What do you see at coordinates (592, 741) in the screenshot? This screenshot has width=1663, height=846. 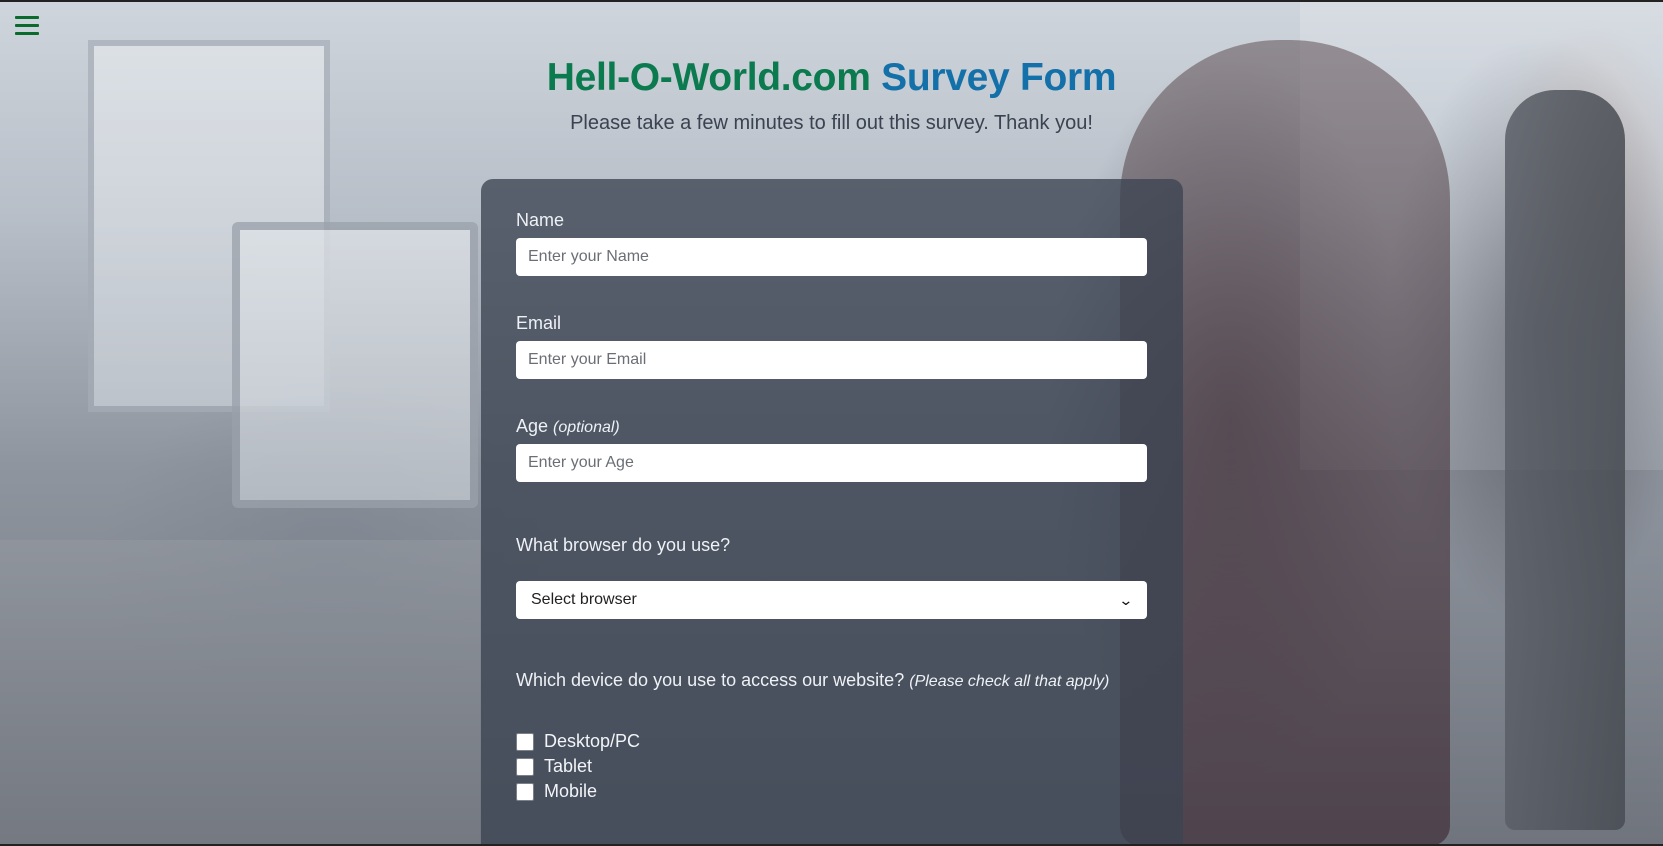 I see `desktop-checkbox-label: Desktop/PC` at bounding box center [592, 741].